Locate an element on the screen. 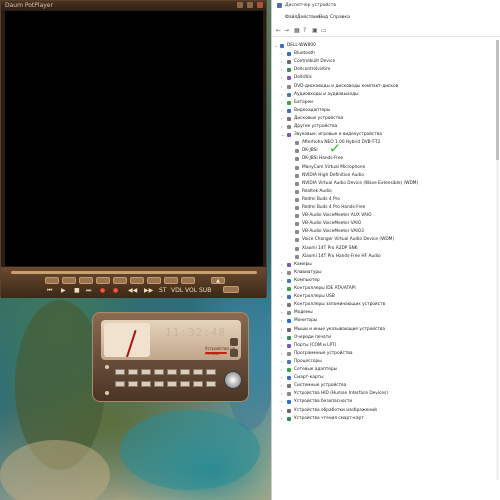 The image size is (500, 500). maximize-icon is located at coordinates (250, 5).